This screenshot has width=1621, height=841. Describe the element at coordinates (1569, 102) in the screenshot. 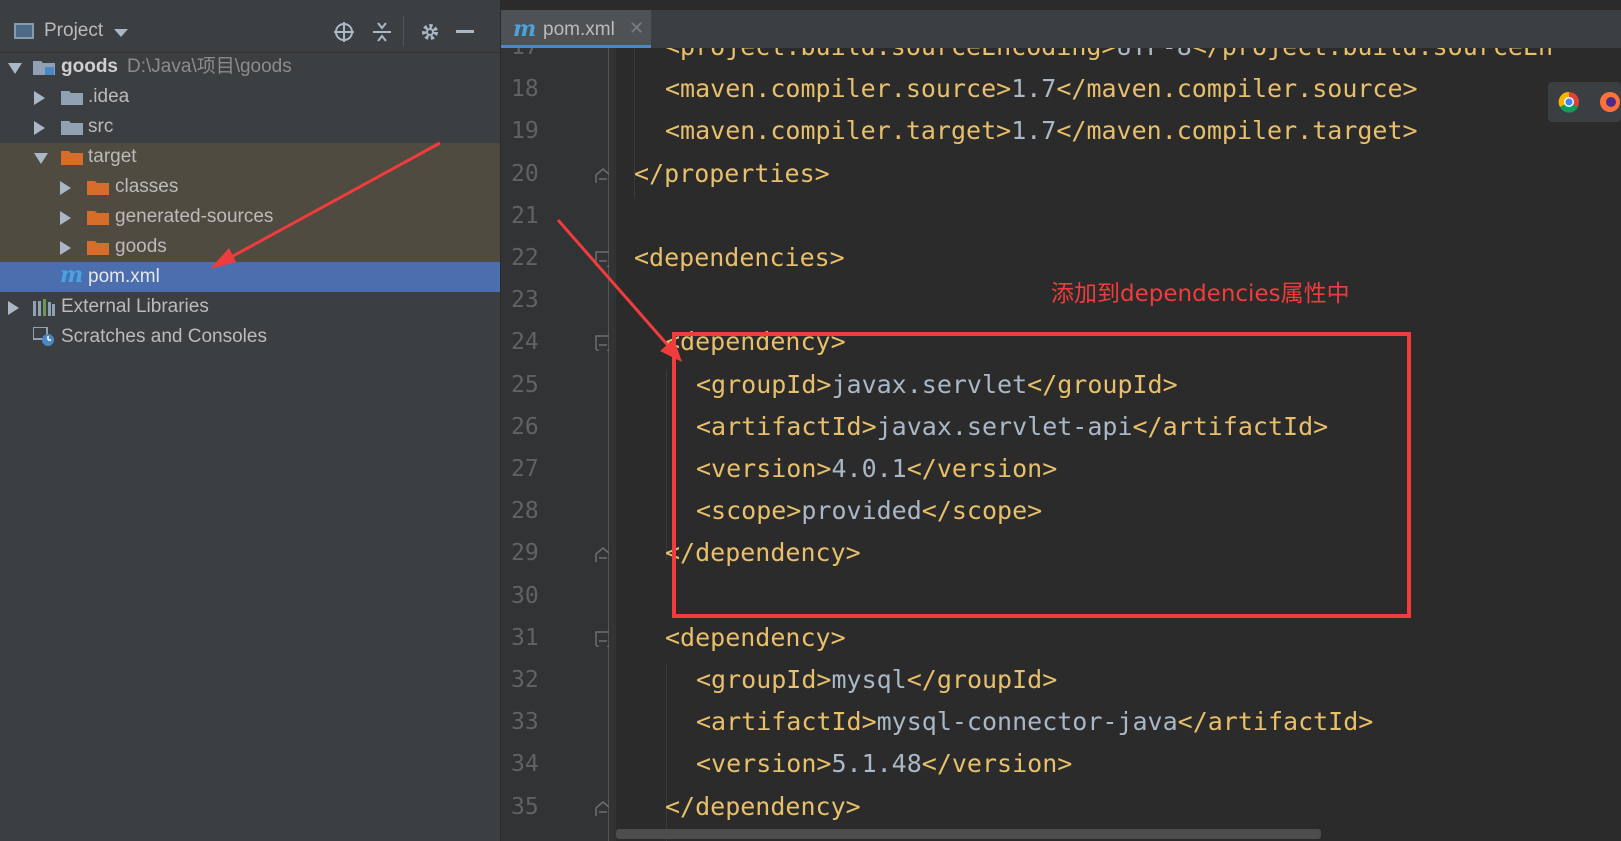

I see `chrome-icon` at that location.